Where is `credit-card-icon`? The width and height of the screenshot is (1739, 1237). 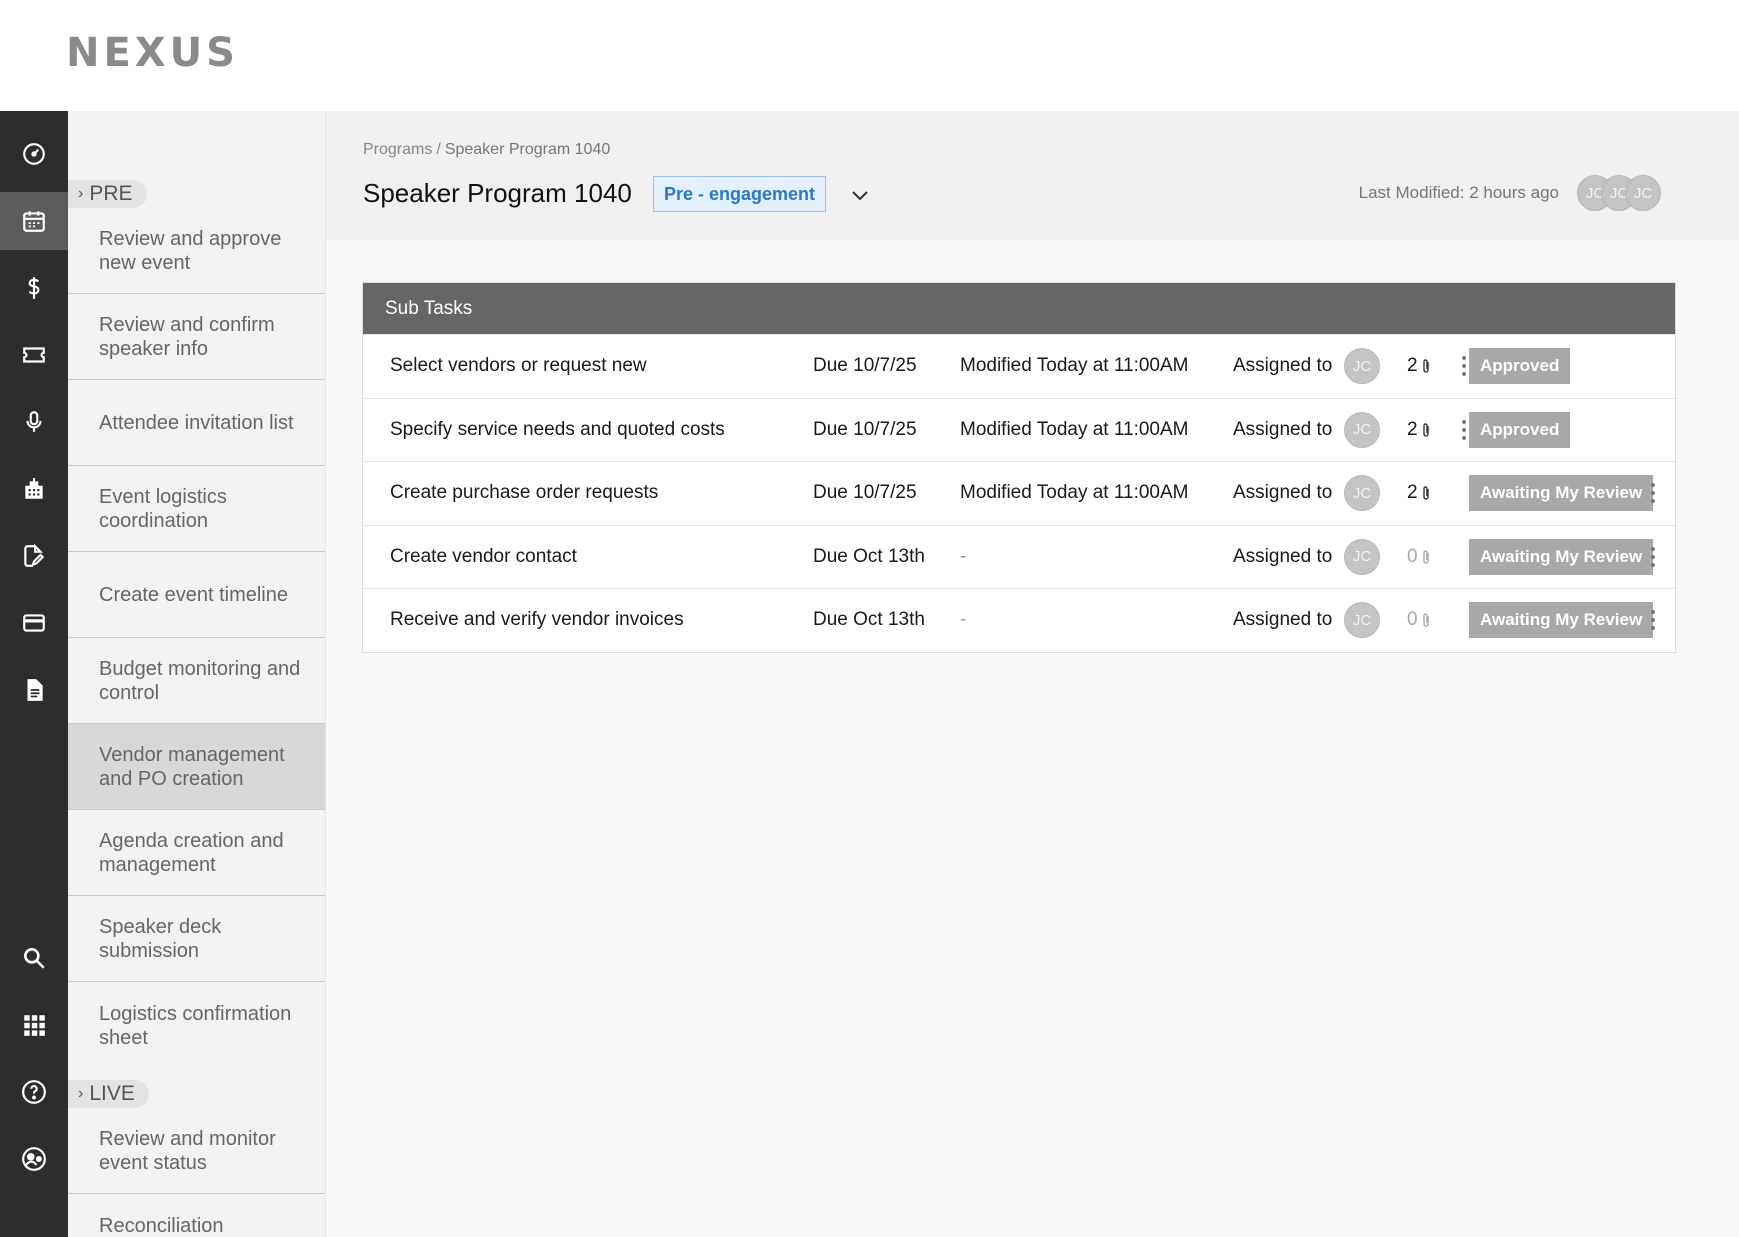 credit-card-icon is located at coordinates (34, 623).